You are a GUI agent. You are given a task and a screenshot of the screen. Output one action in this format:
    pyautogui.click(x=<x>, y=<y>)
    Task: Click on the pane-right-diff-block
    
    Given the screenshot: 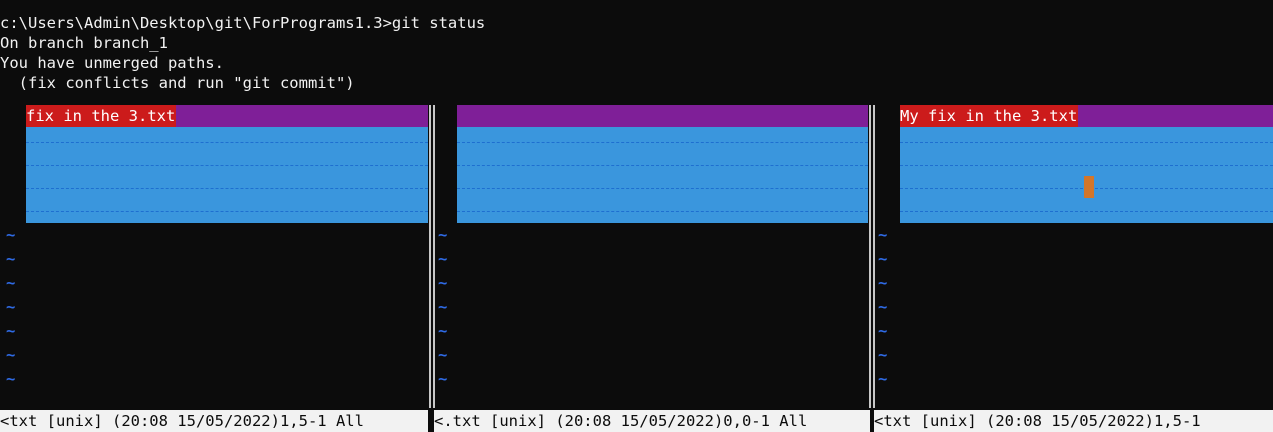 What is the action you would take?
    pyautogui.click(x=1086, y=175)
    